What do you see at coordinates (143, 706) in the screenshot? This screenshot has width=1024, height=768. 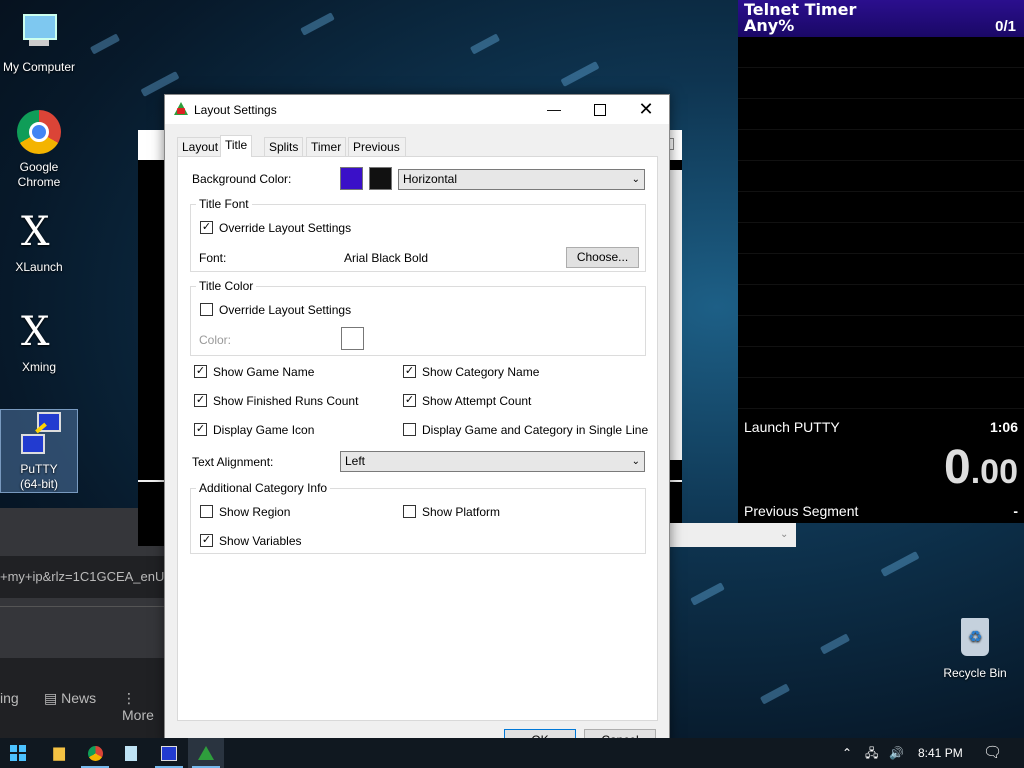 I see `more-tab: ⋮ More` at bounding box center [143, 706].